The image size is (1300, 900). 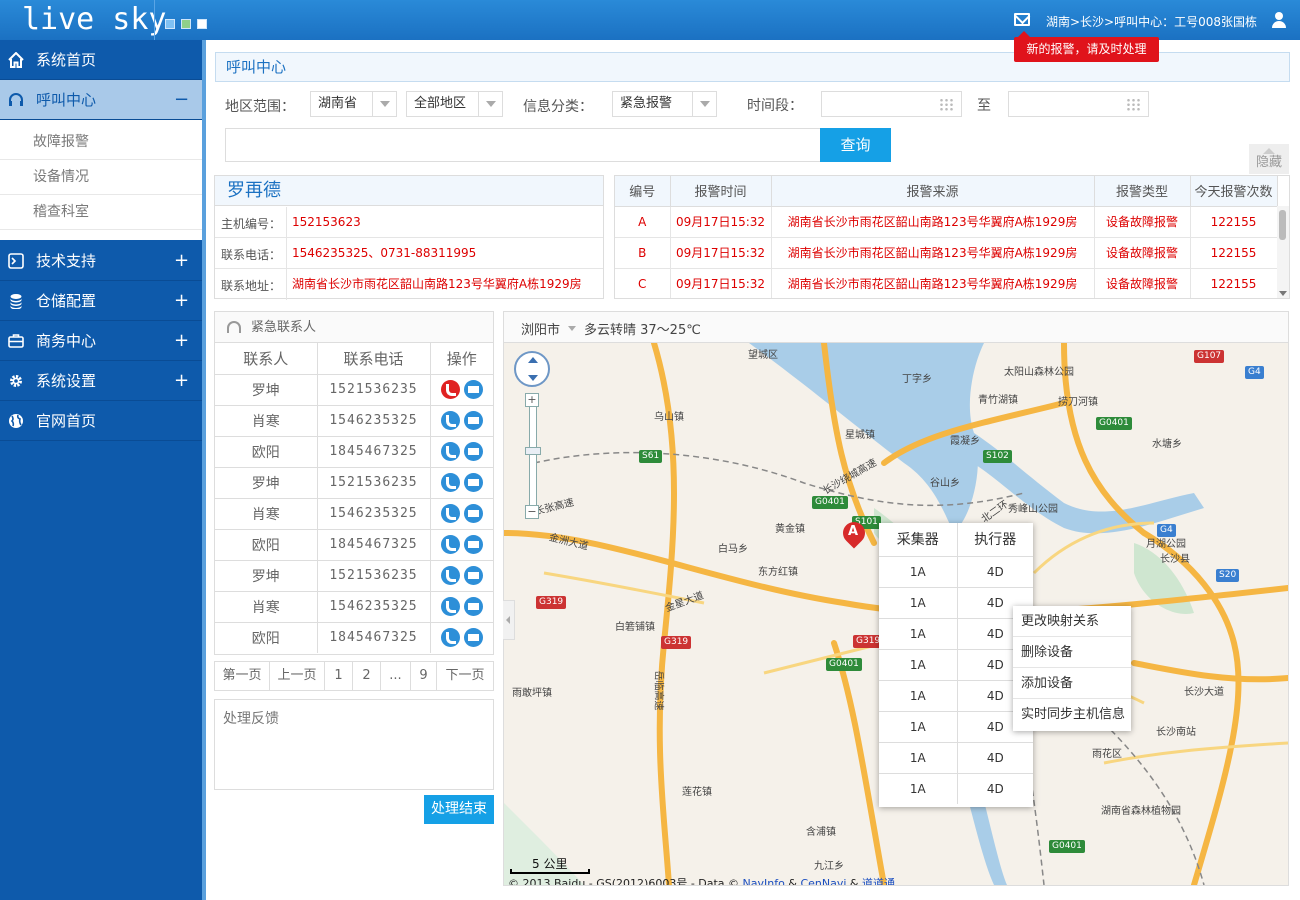 I want to click on headset-icon, so click(x=234, y=327).